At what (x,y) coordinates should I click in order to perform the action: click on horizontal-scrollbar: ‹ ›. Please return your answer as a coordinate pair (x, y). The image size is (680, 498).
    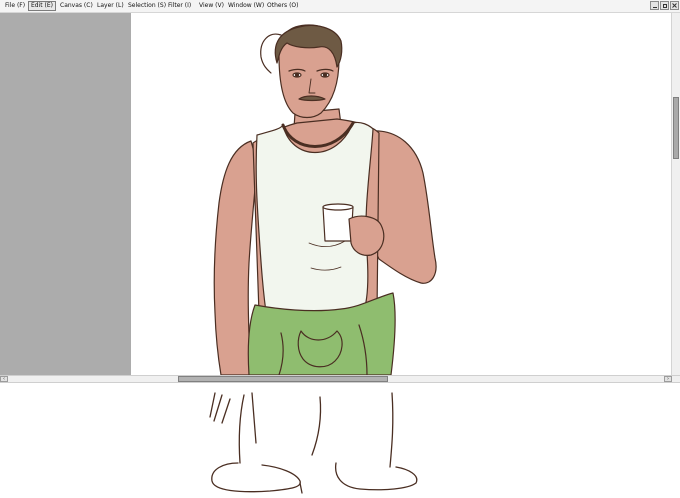
    Looking at the image, I should click on (340, 379).